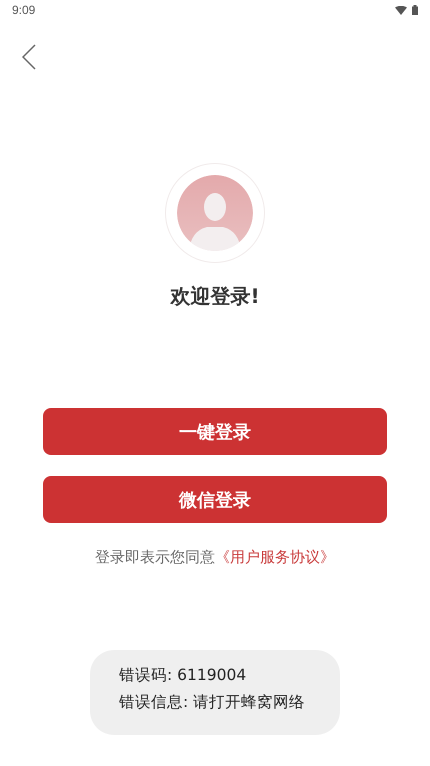  Describe the element at coordinates (29, 57) in the screenshot. I see `back-button` at that location.